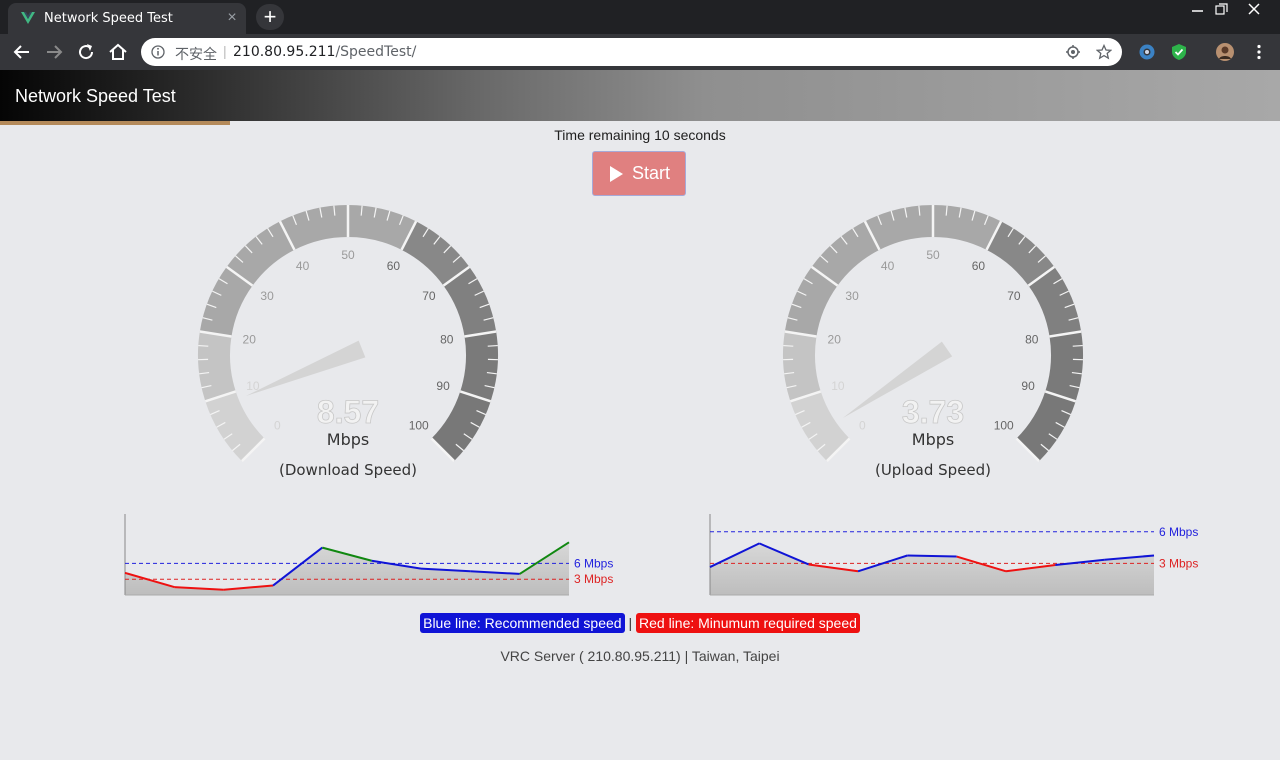  Describe the element at coordinates (640, 135) in the screenshot. I see `time-remaining-text: Time remaining 10 seconds` at that location.